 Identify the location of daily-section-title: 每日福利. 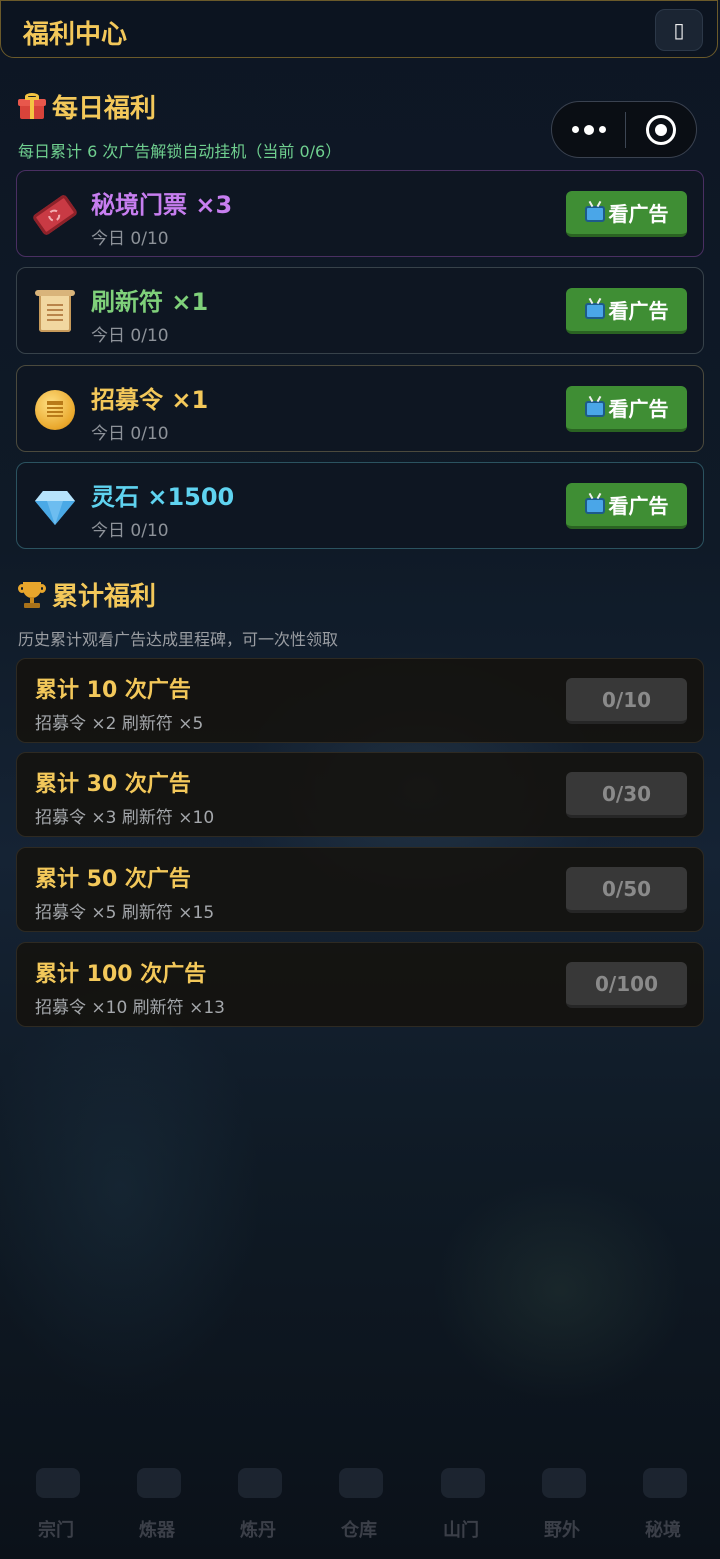
(87, 106).